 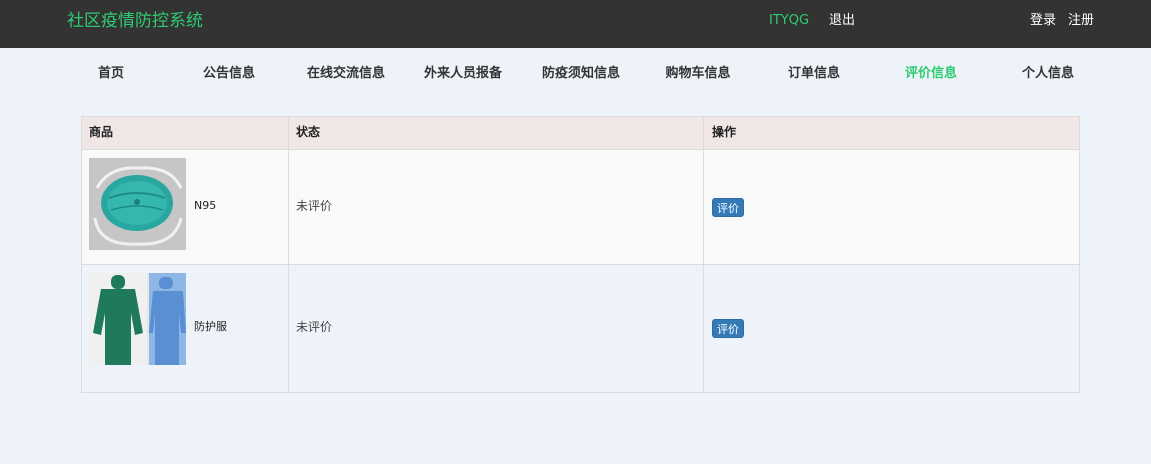 I want to click on nav-item-prevention-notice: 防疫须知信息, so click(x=581, y=74).